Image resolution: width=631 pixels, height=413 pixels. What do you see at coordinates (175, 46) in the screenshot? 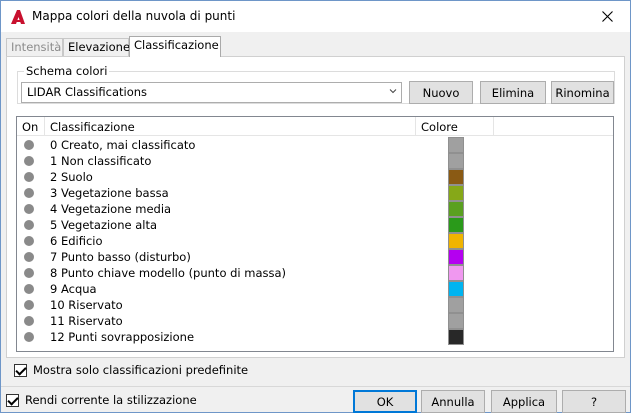
I see `tab-classificazione: Classificazione` at bounding box center [175, 46].